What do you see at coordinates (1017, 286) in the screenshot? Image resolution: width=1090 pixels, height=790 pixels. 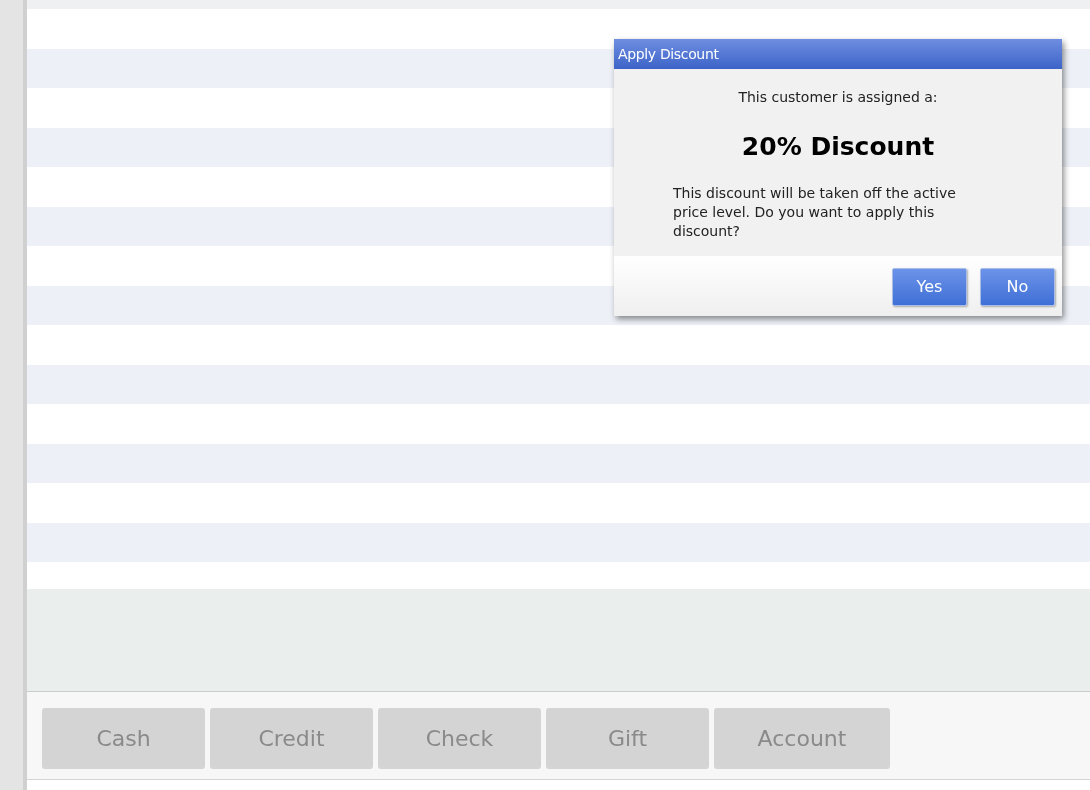 I see `dialog-button: No` at bounding box center [1017, 286].